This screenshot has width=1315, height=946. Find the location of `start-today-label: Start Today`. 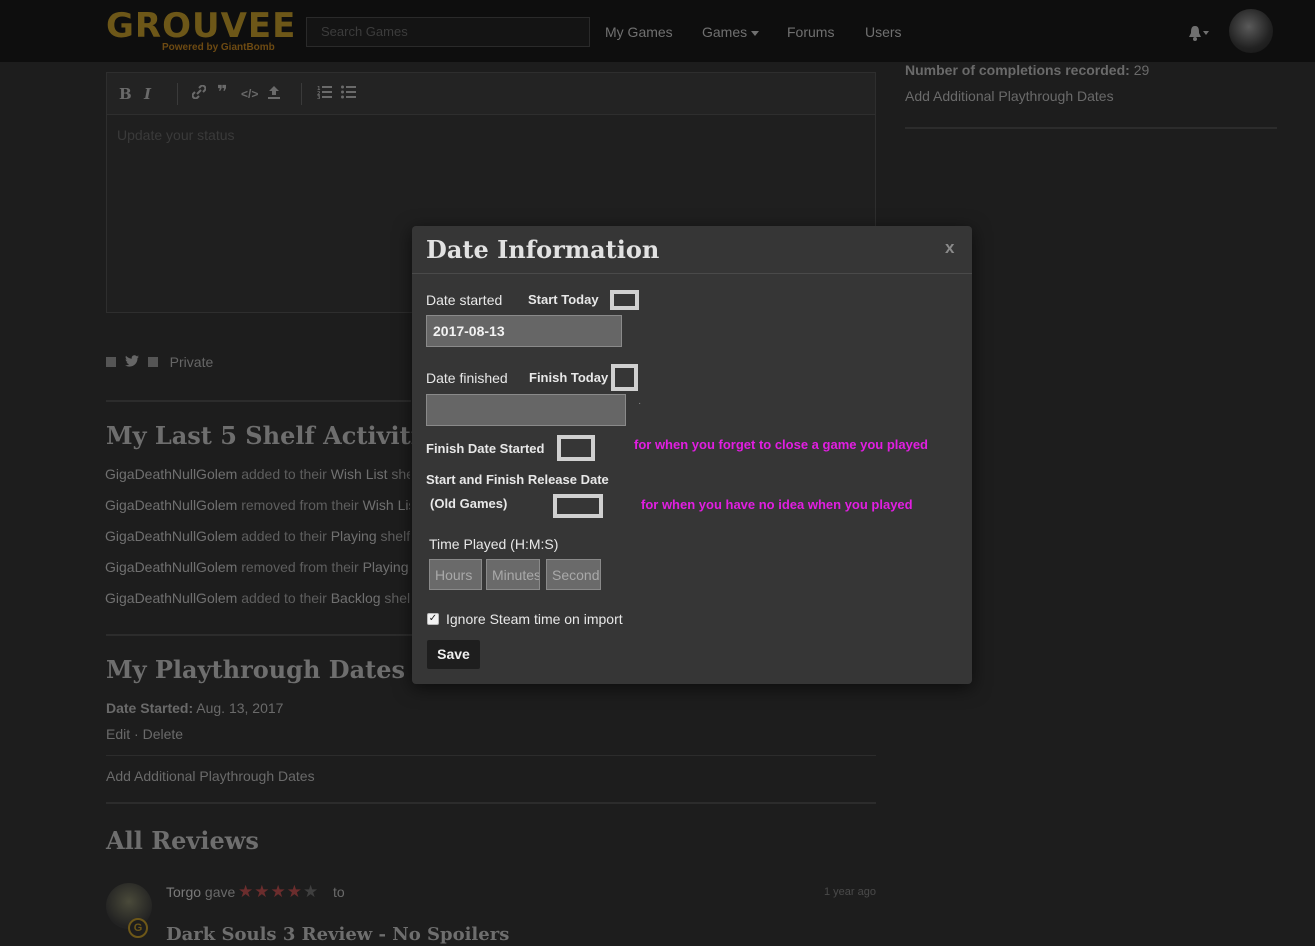

start-today-label: Start Today is located at coordinates (563, 299).